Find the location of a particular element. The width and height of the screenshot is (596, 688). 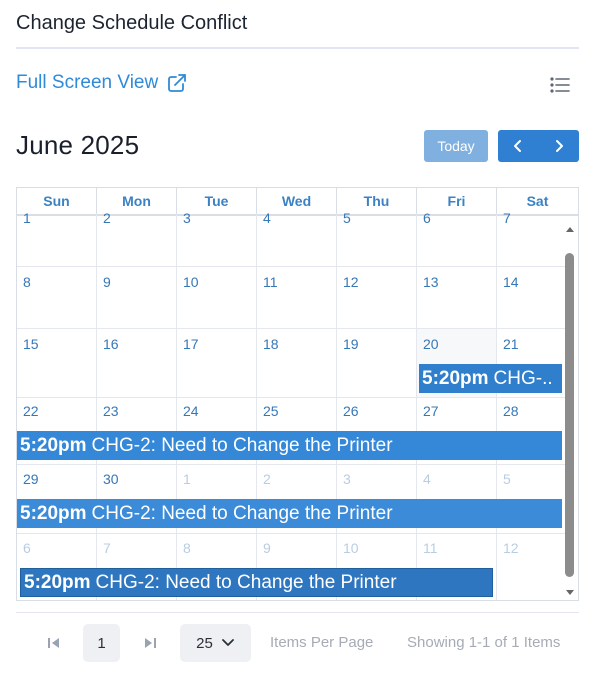

day-number: 17 is located at coordinates (191, 344).